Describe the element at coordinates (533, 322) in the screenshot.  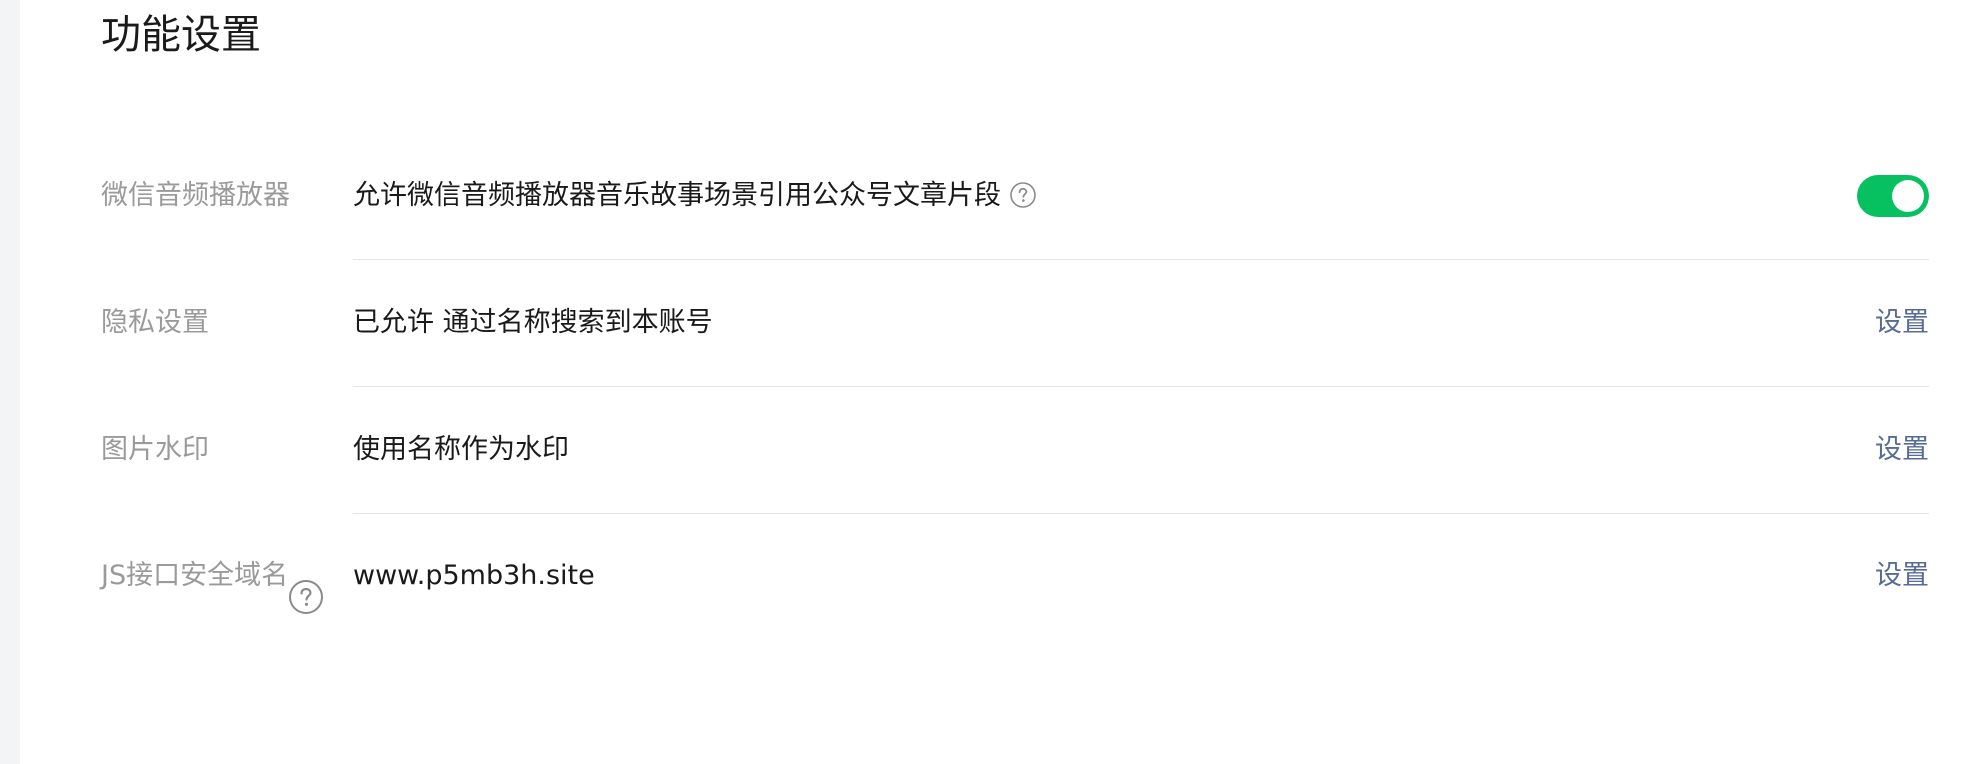
I see `row-value: 已允许 通过名称搜索到本账号` at that location.